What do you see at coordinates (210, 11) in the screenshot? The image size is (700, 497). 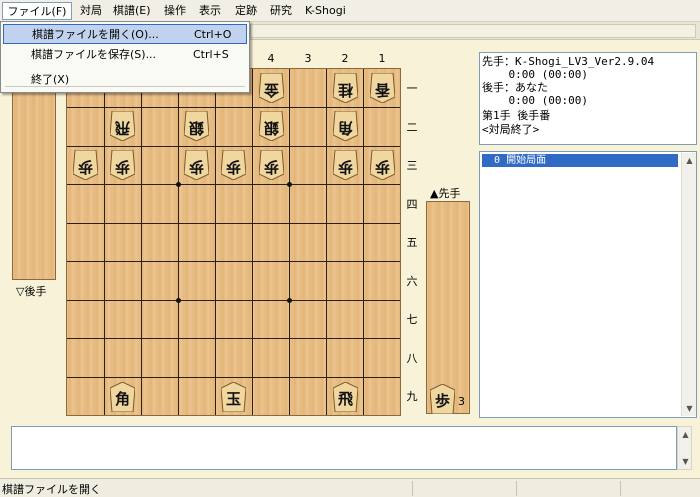 I see `menu-view: 表示` at bounding box center [210, 11].